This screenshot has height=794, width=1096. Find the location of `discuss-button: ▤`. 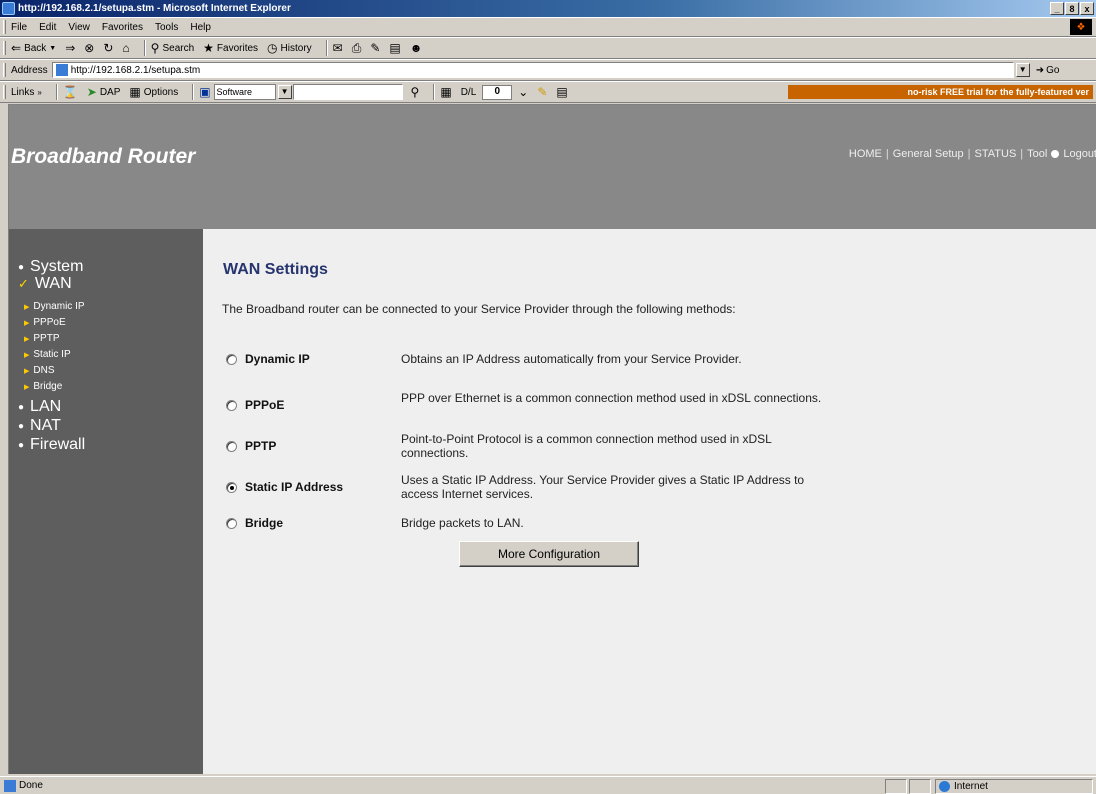

discuss-button: ▤ is located at coordinates (394, 48).